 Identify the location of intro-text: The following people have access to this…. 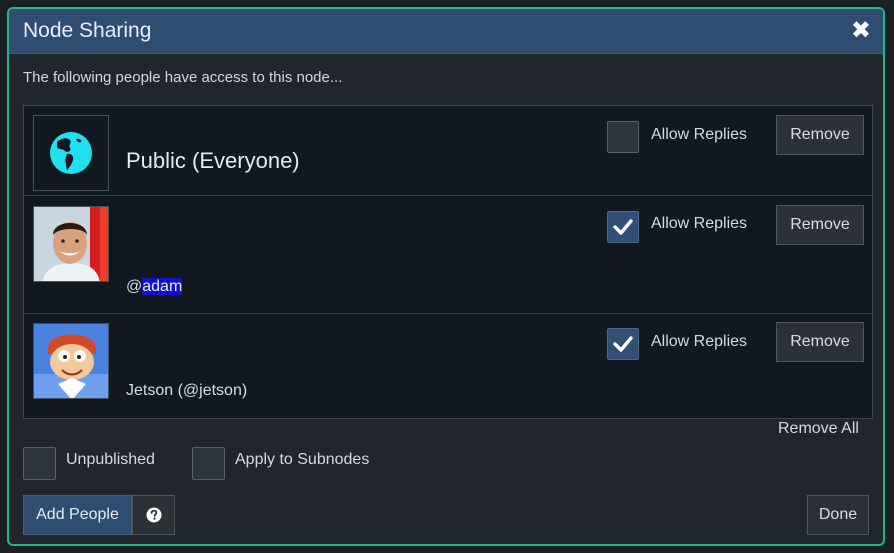
(183, 77).